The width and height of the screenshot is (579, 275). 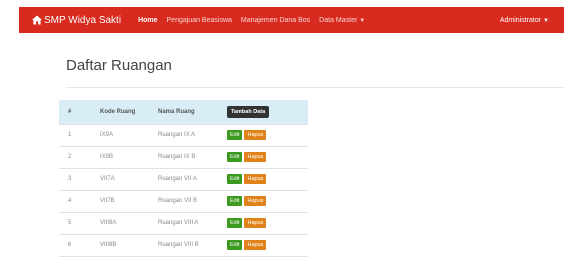 I want to click on cell-kode-ruang: VIII8B, so click(x=108, y=245).